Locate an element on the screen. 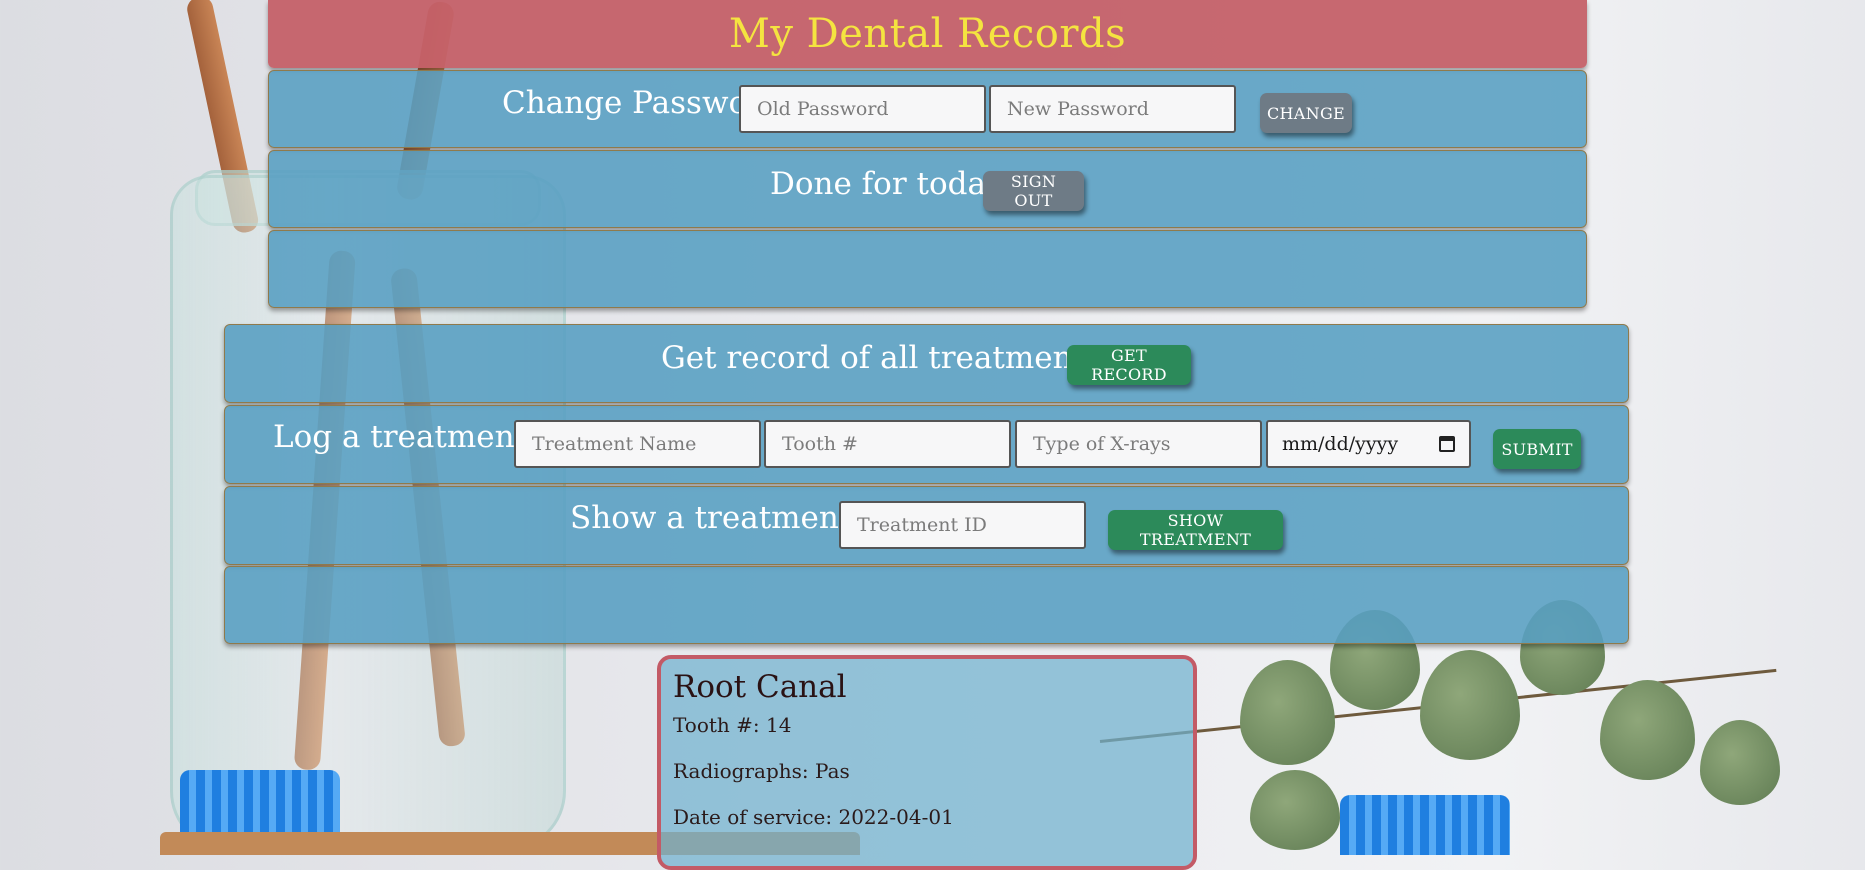 This screenshot has height=870, width=1865. show-treatment-button: SHOW TREATMENT is located at coordinates (1195, 530).